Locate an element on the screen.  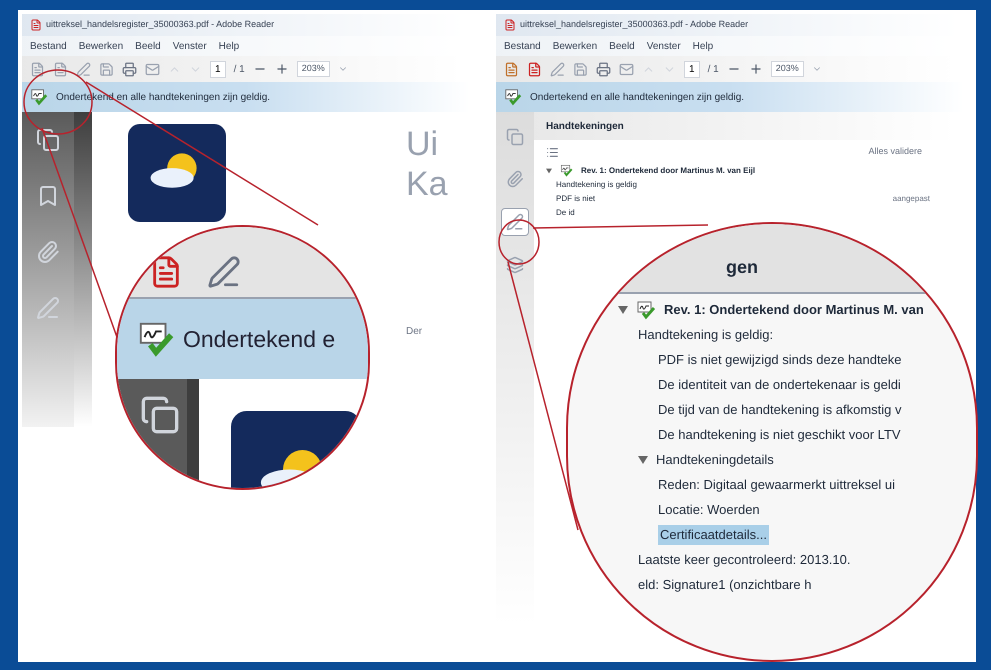
tree-item: Laatste keer gecontroleerd: 2013.10. is located at coordinates (744, 560).